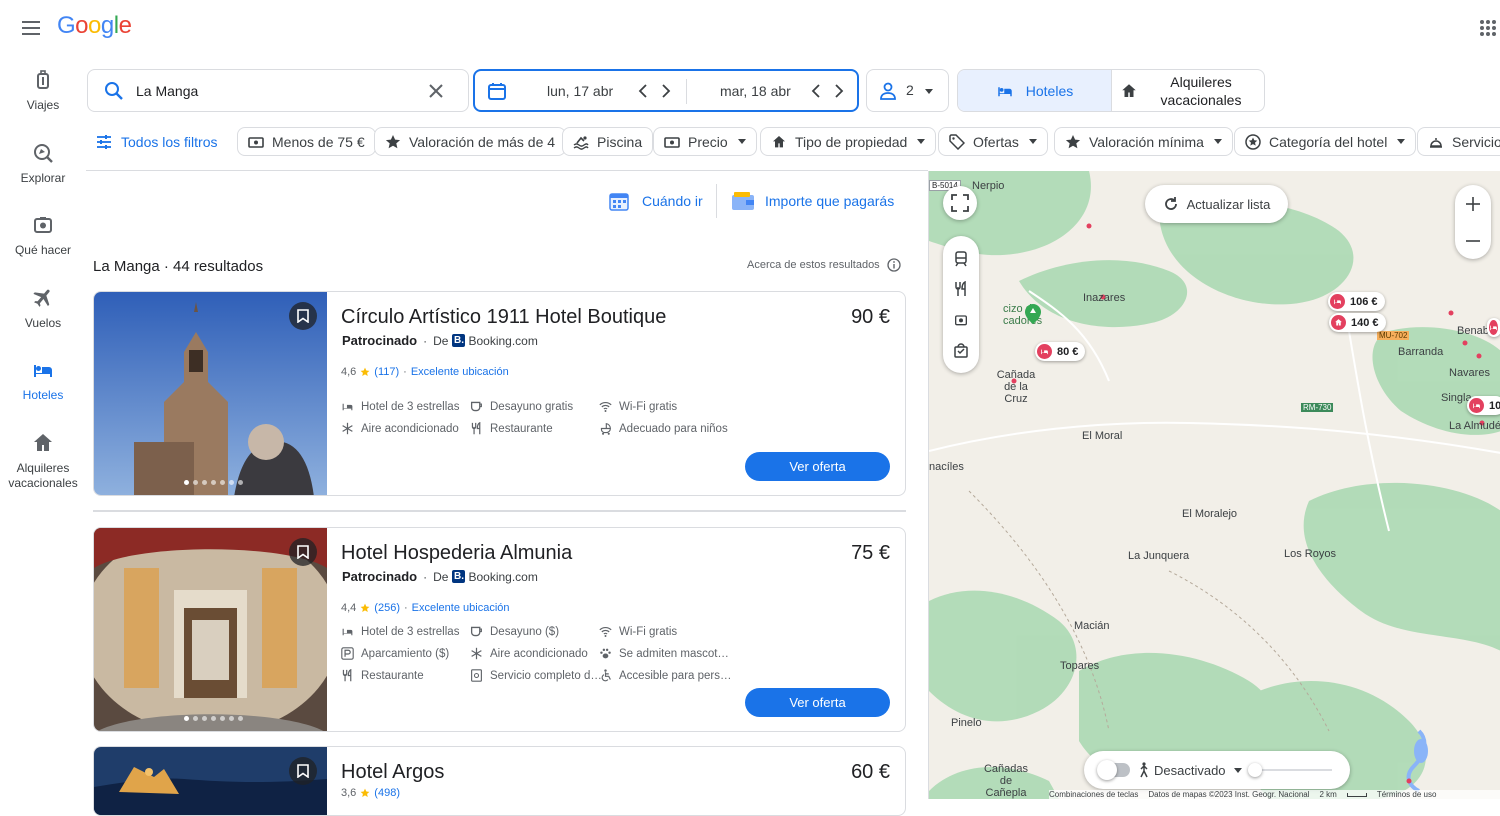 The height and width of the screenshot is (816, 1500). Describe the element at coordinates (459, 340) in the screenshot. I see `booking-logo-icon: B.` at that location.